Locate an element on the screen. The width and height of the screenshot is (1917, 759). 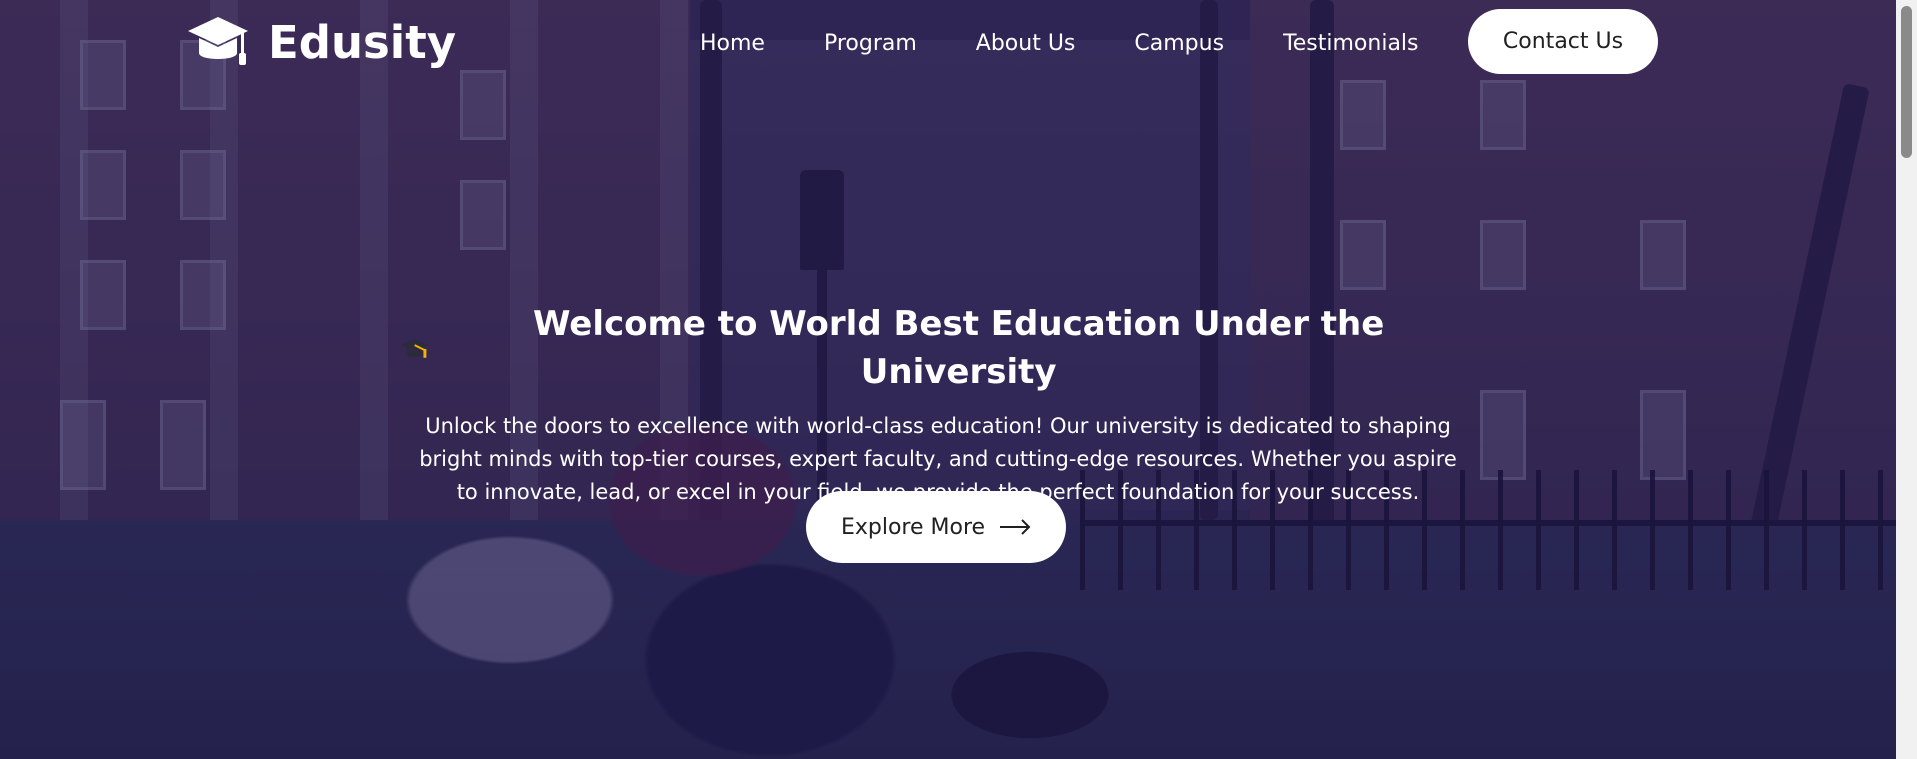
explore-more-button: Explore More is located at coordinates (936, 527).